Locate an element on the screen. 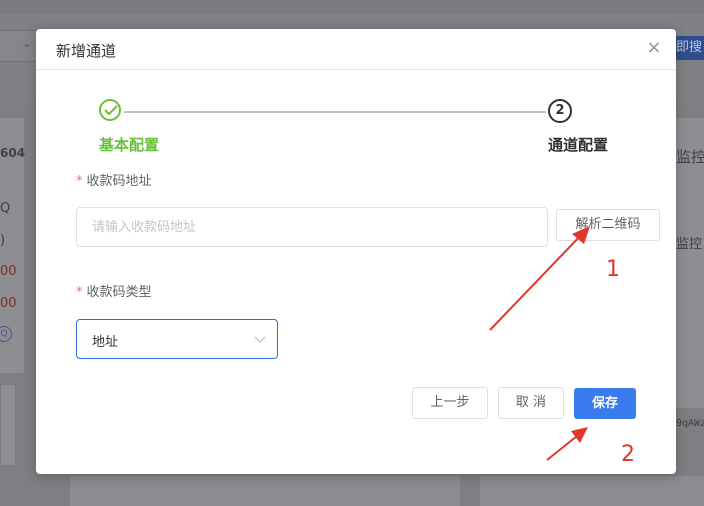  annotation-label-2: 2 is located at coordinates (628, 454).